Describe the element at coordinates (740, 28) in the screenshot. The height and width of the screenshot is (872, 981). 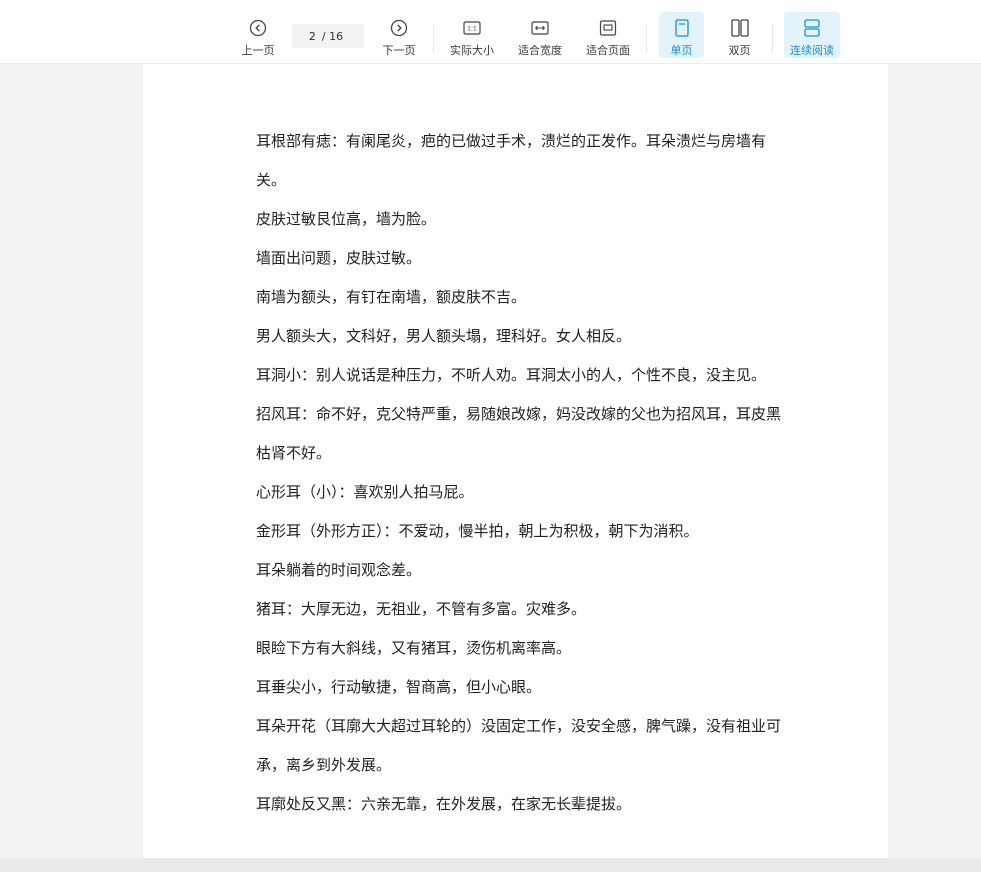
I see `double-page-icon` at that location.